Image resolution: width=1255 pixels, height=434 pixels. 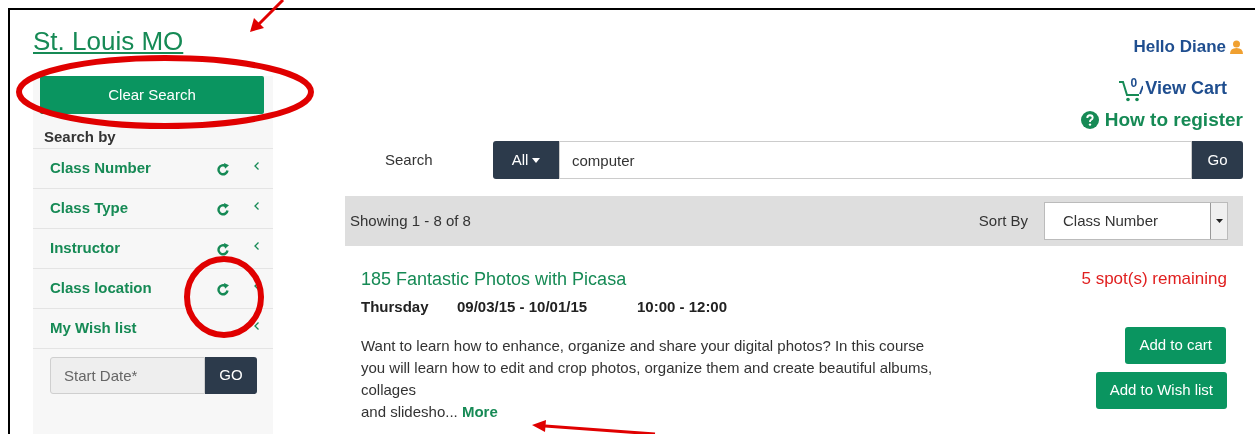 I want to click on class-time: 10:00 - 12:00, so click(x=682, y=307).